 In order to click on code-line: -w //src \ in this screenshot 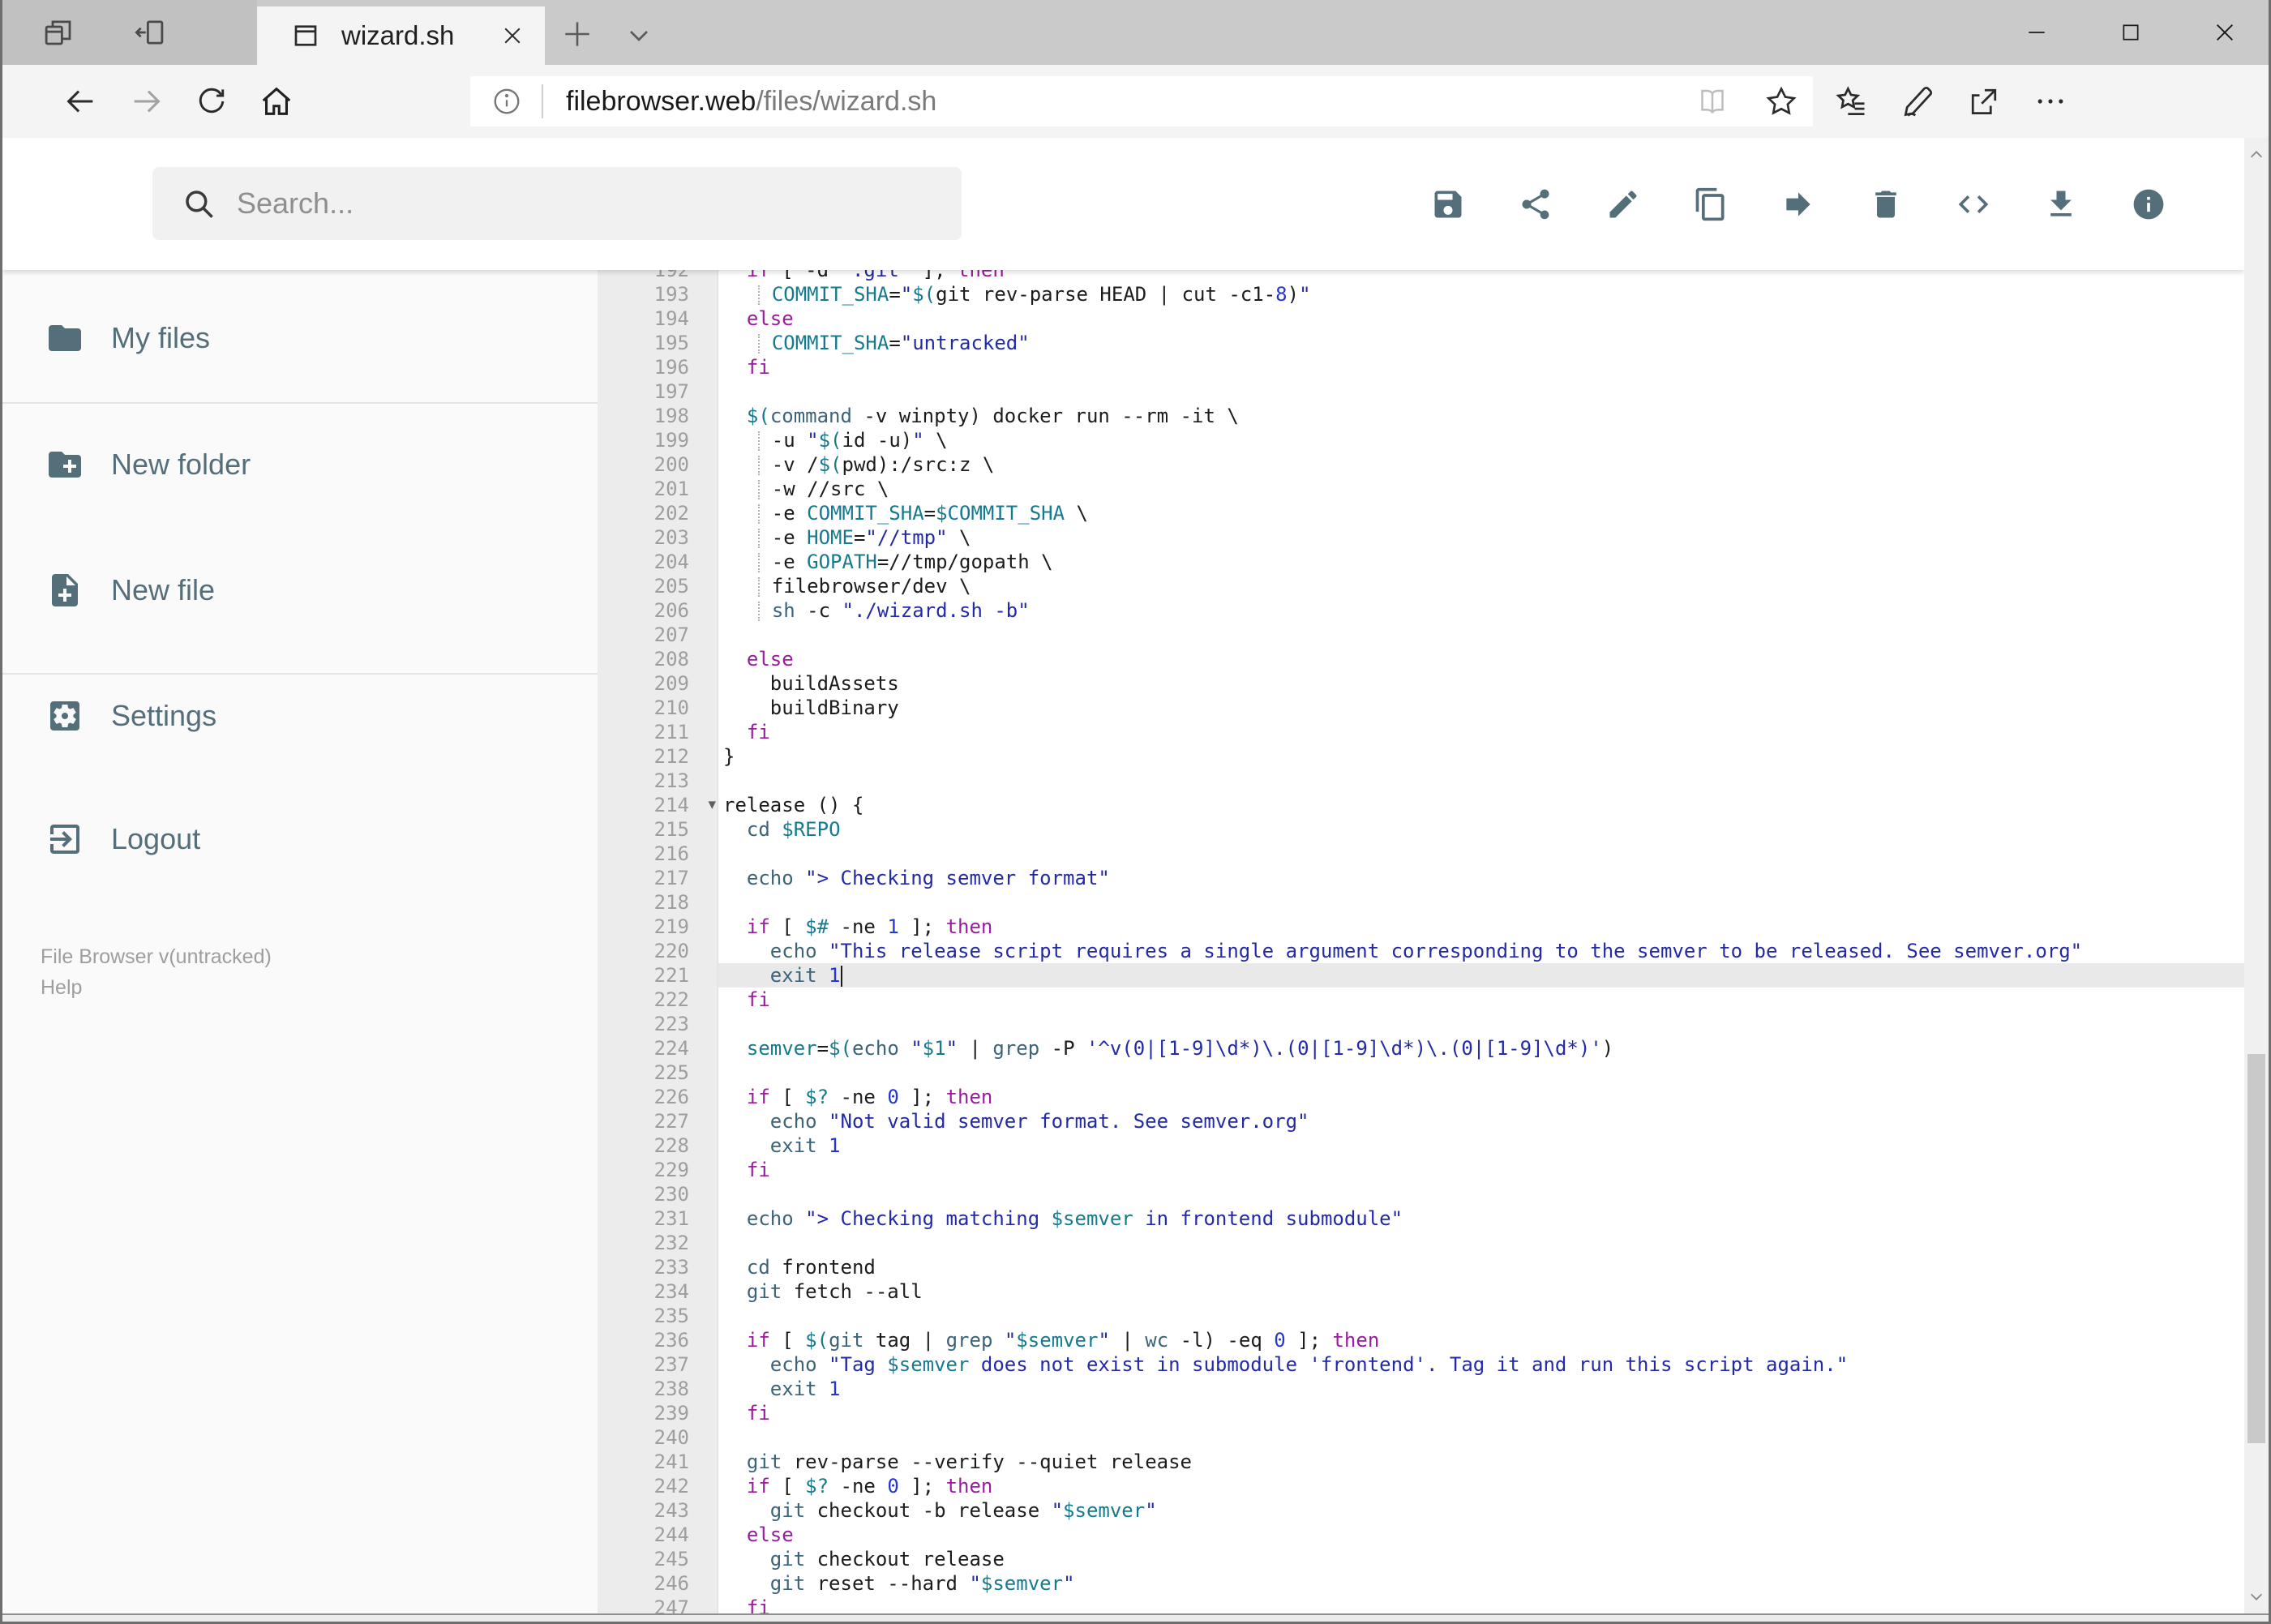, I will do `click(1481, 489)`.